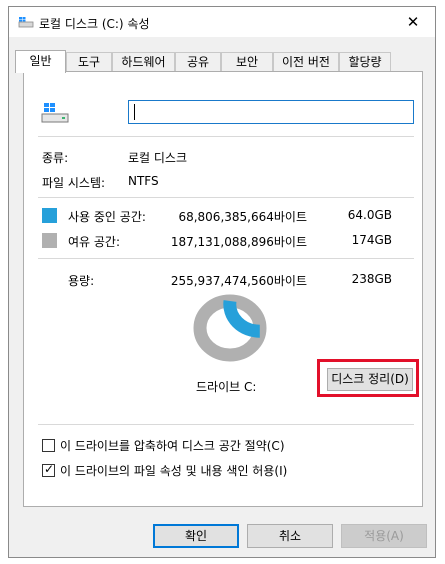 The width and height of the screenshot is (445, 564). Describe the element at coordinates (55, 158) in the screenshot. I see `type-label: 종류:` at that location.